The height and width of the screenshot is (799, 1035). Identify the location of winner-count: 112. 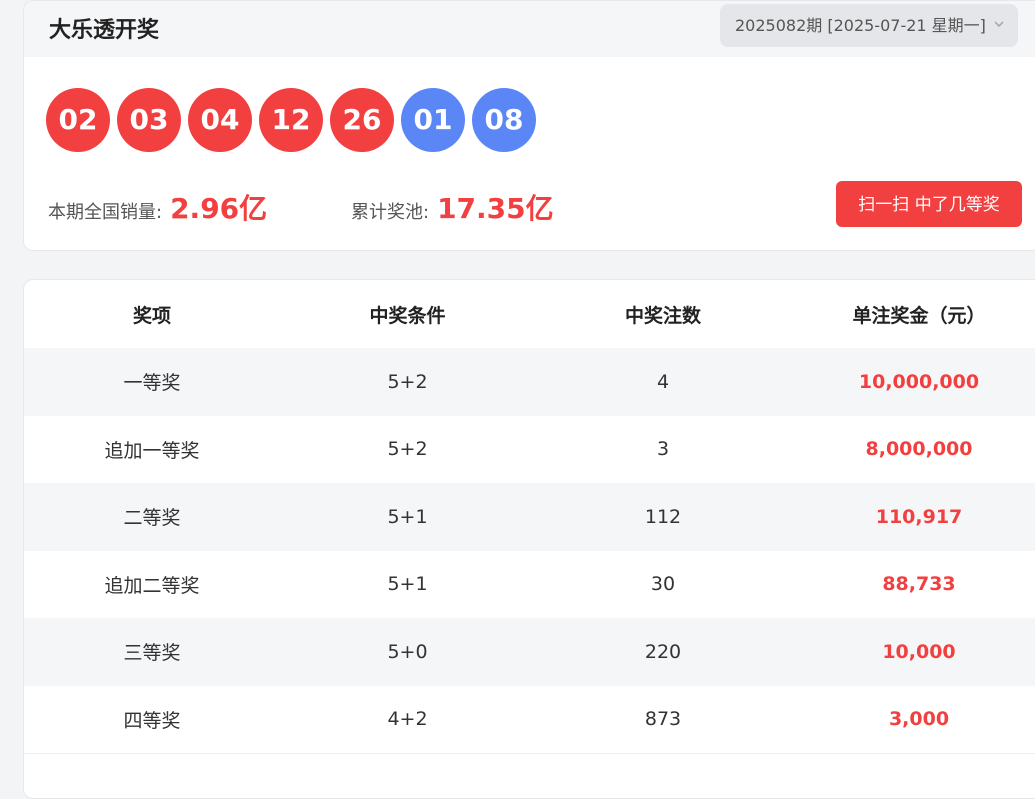
(663, 516).